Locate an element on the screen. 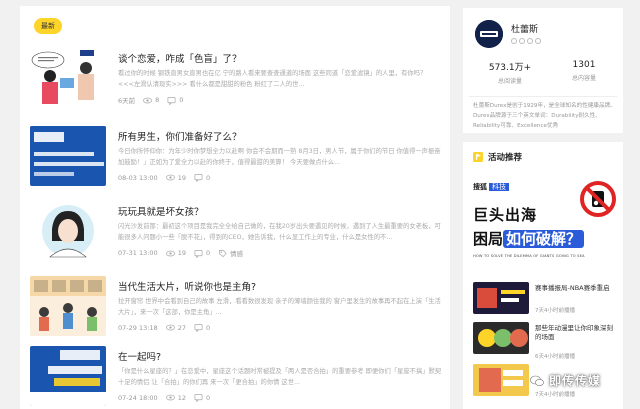 This screenshot has height=409, width=640. article-meta: 08-03 13:00 19 0 is located at coordinates (164, 177).